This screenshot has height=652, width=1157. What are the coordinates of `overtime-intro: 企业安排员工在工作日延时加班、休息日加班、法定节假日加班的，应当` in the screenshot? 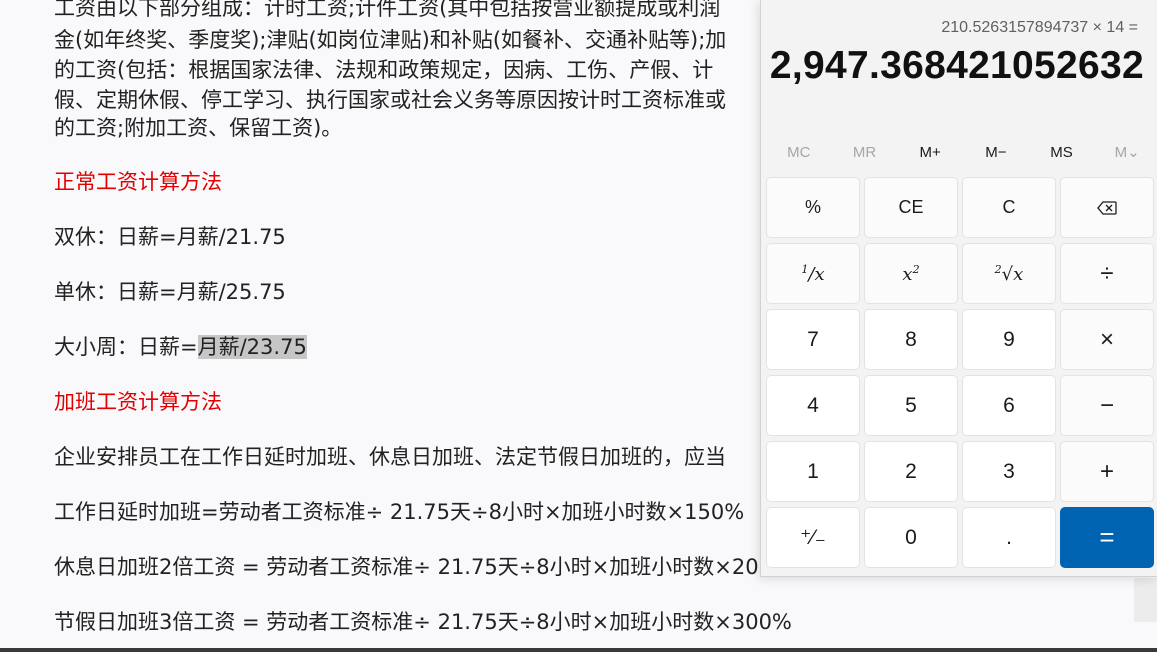 It's located at (390, 457).